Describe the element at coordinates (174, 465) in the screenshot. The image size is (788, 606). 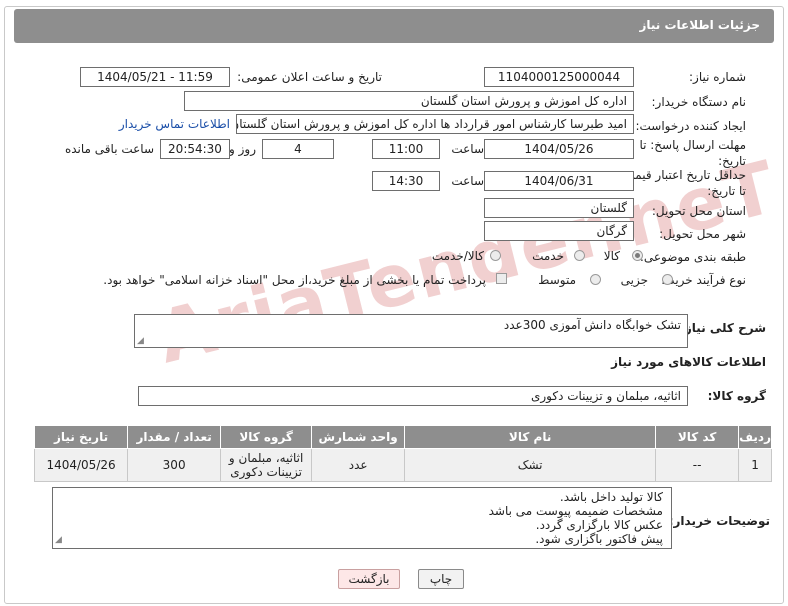
I see `cell-qty: 300` at that location.